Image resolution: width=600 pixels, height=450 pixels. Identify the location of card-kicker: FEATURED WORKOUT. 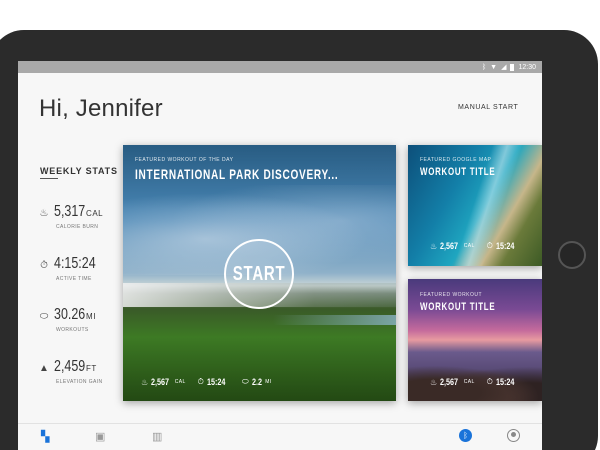
(451, 295).